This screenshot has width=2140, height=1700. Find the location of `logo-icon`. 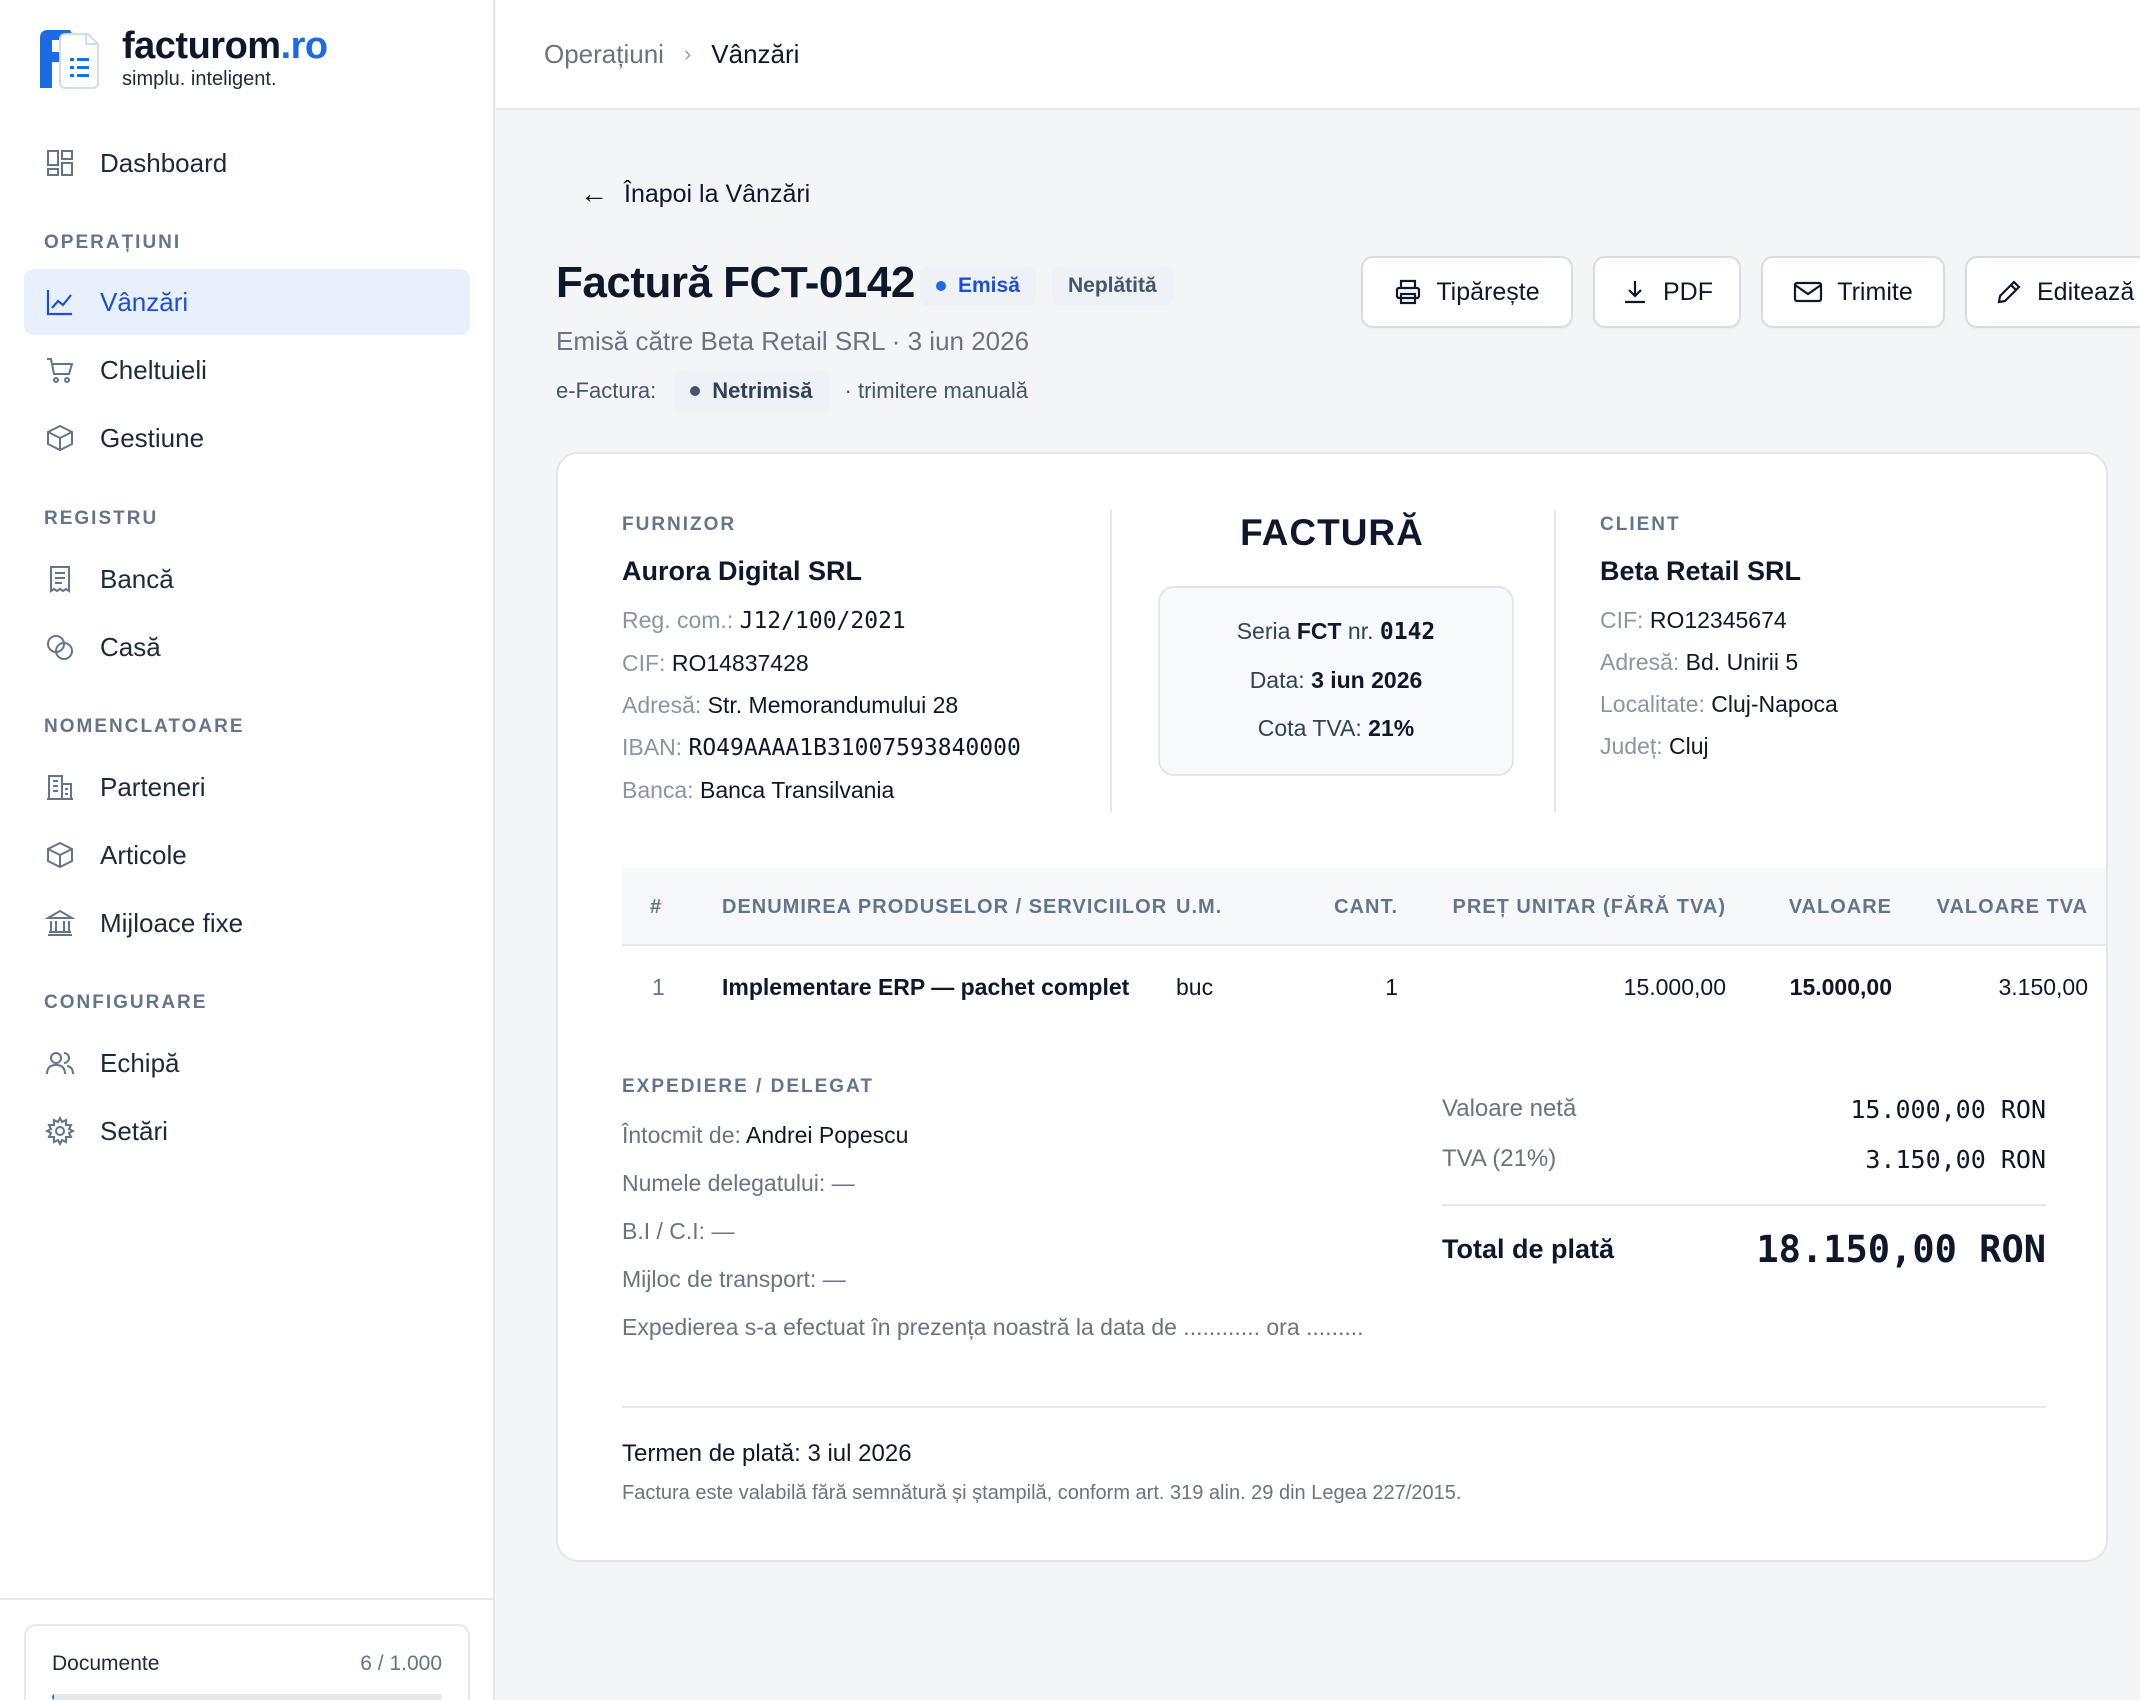

logo-icon is located at coordinates (69, 59).